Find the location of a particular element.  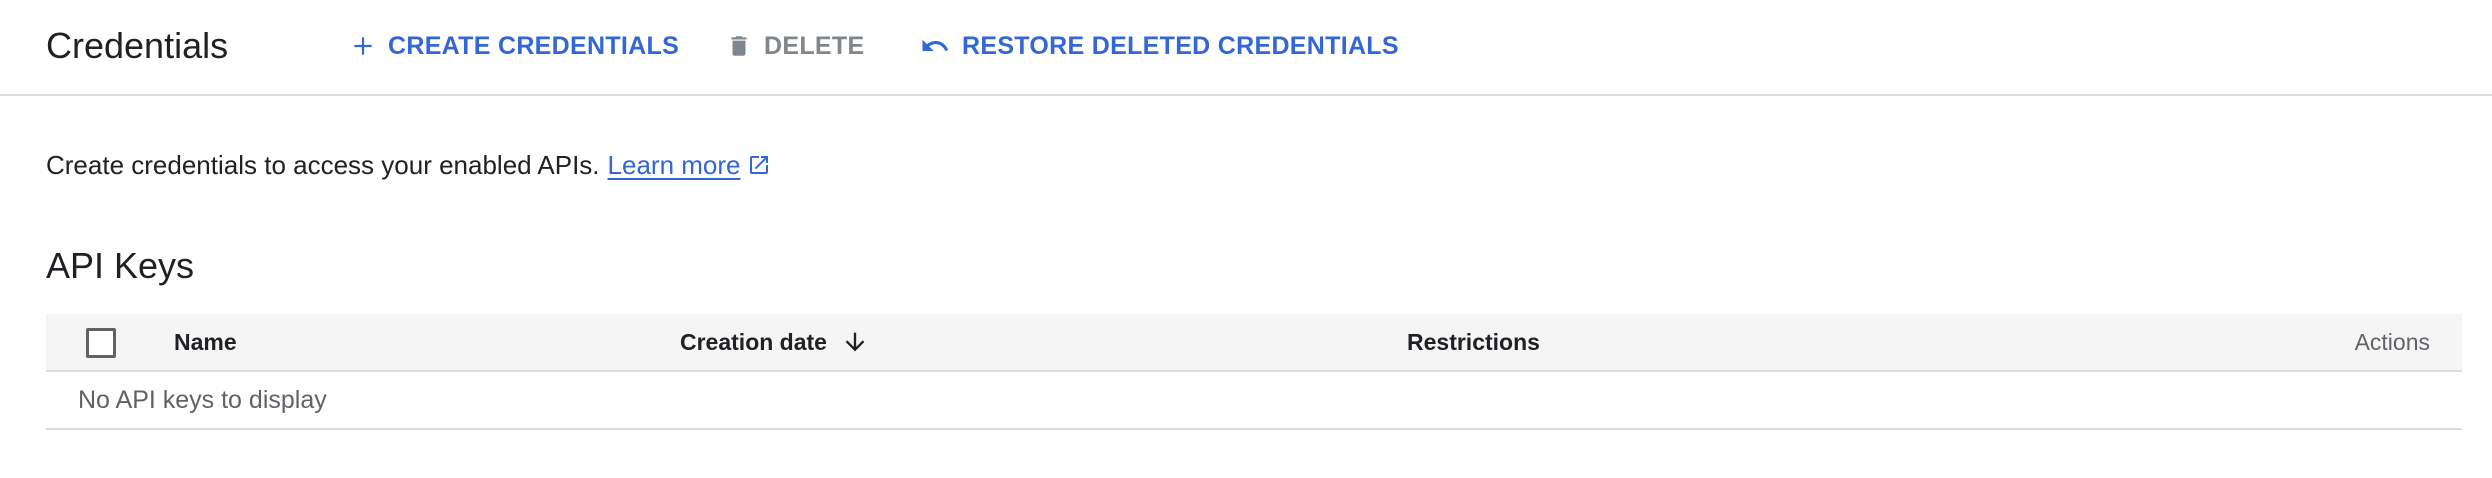

api-keys-title: API Keys is located at coordinates (120, 265).